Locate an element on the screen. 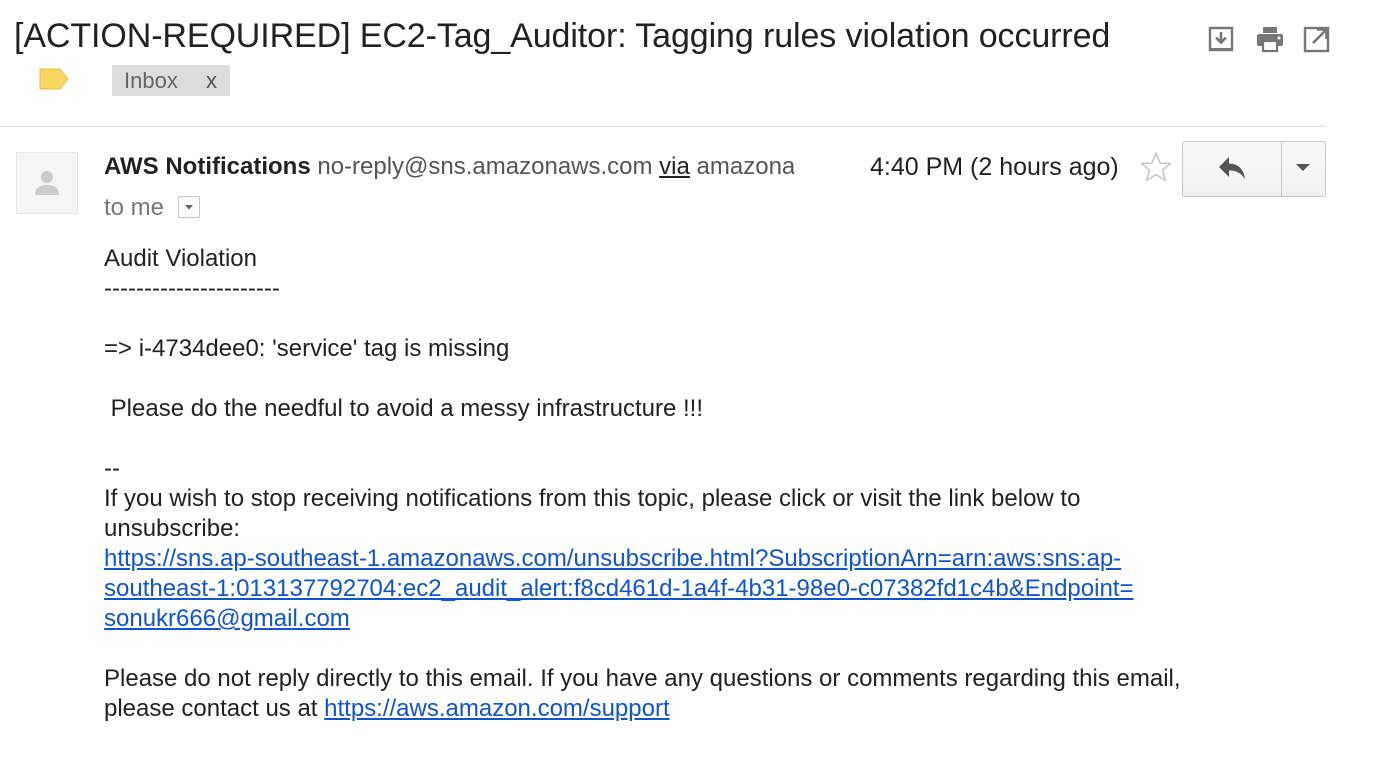  avatar is located at coordinates (47, 183).